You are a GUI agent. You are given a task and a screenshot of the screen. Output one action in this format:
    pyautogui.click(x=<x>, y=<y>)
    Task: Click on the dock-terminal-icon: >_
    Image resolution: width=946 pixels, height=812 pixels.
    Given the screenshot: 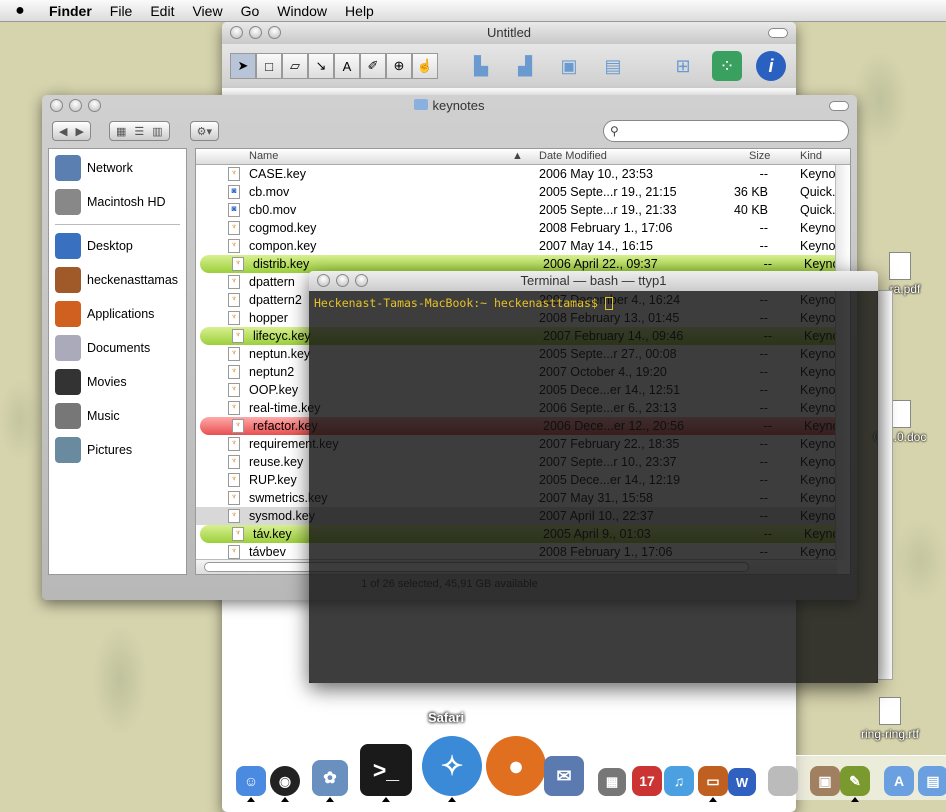 What is the action you would take?
    pyautogui.click(x=386, y=770)
    